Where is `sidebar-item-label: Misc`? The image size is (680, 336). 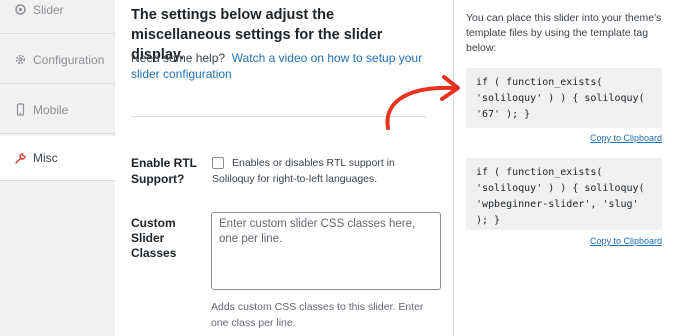 sidebar-item-label: Misc is located at coordinates (45, 158).